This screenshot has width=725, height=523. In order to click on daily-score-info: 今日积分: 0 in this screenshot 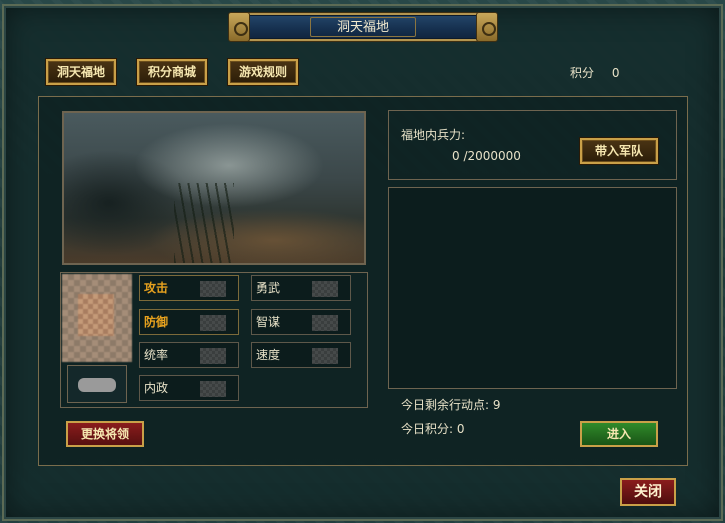, I will do `click(433, 428)`.